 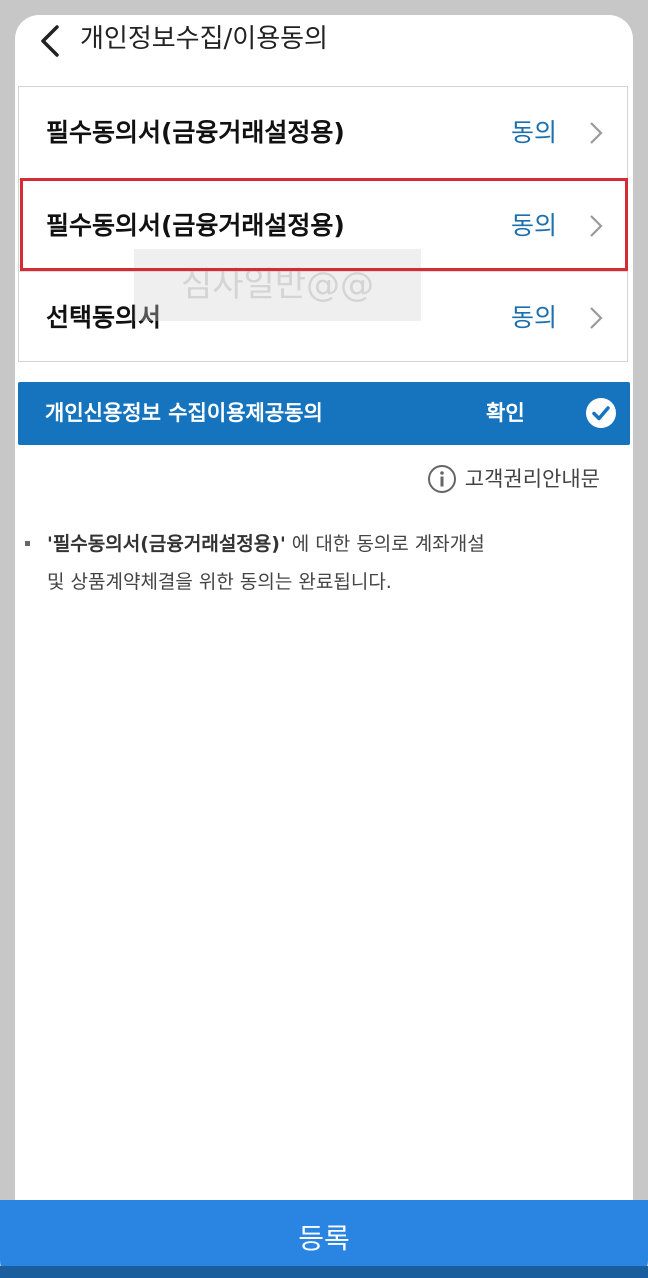 I want to click on credit-consent-status: 확인, so click(x=505, y=413).